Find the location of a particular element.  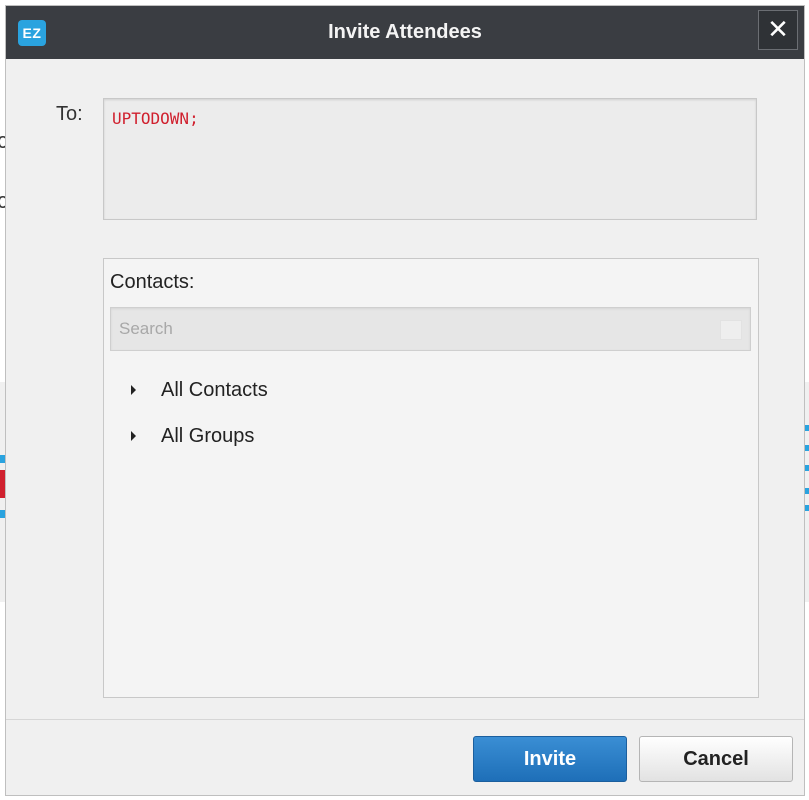

search-box is located at coordinates (430, 329).